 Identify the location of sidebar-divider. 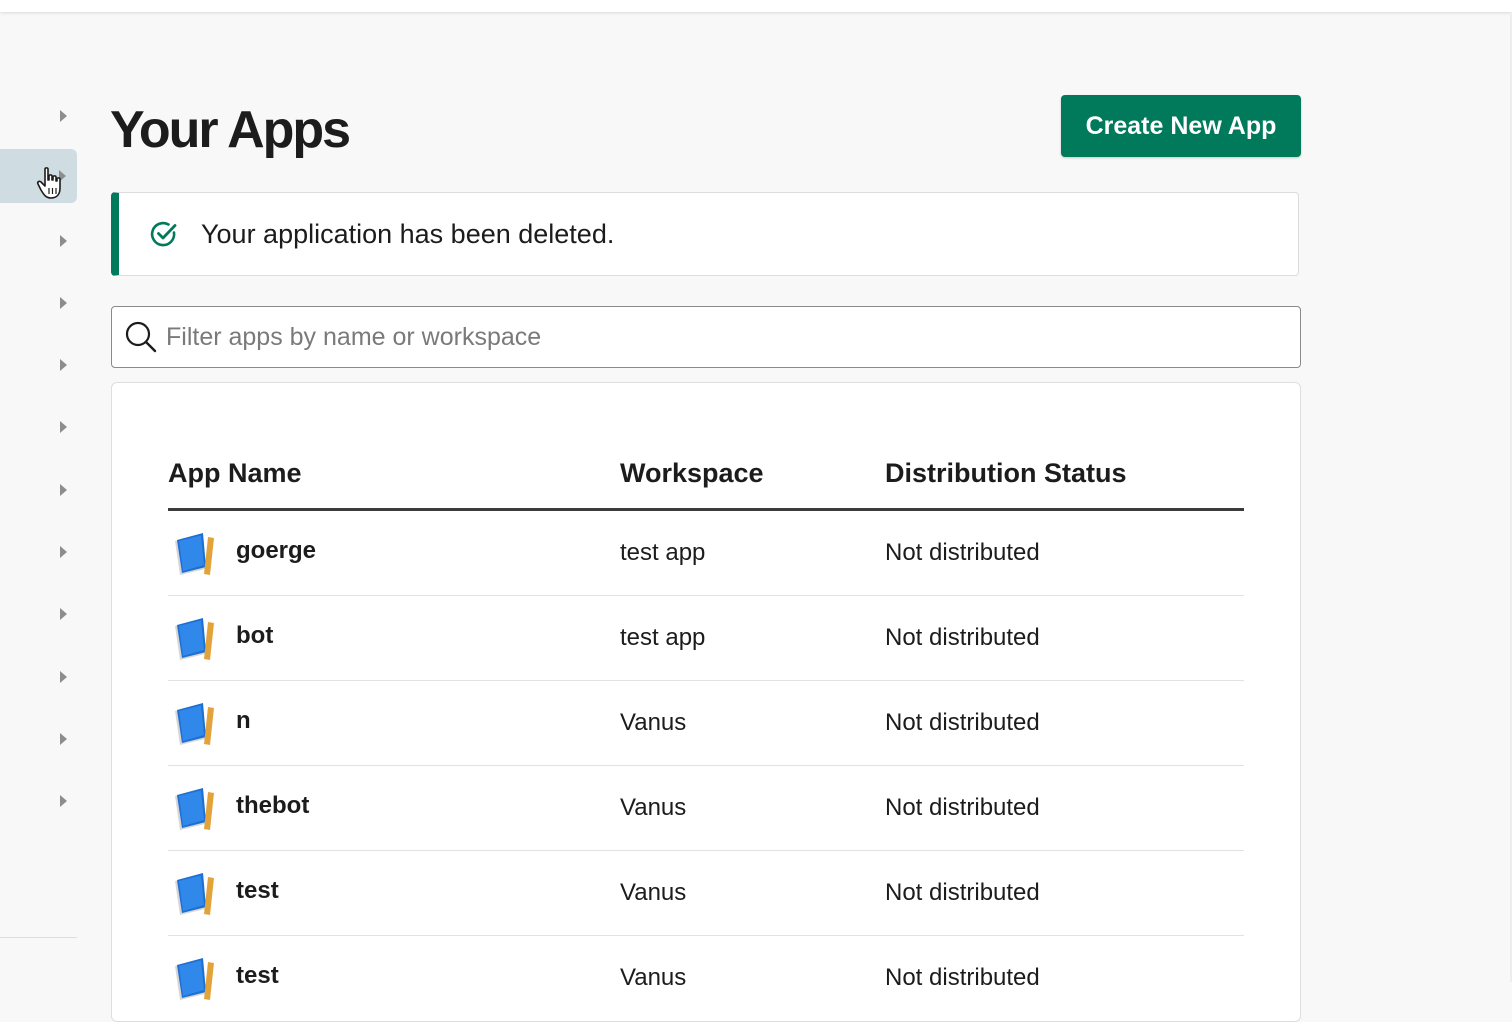
(38, 937).